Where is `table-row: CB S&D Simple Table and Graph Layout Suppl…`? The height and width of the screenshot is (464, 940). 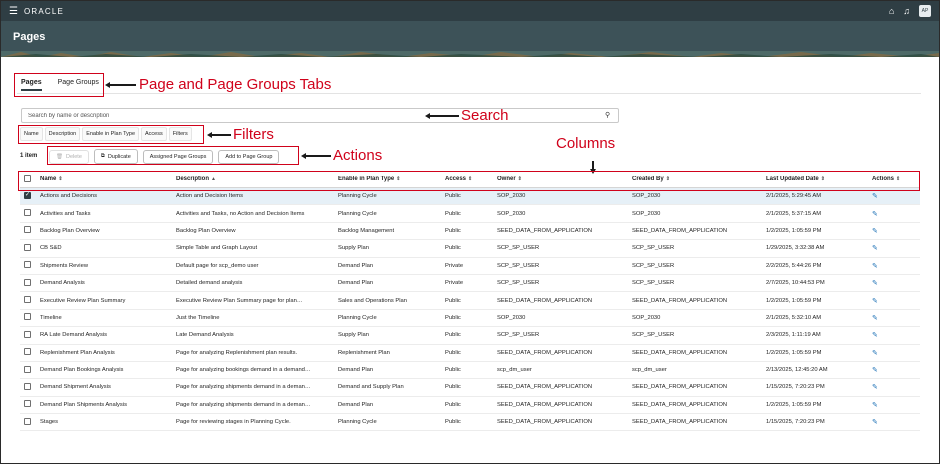
table-row: CB S&D Simple Table and Graph Layout Suppl… is located at coordinates (470, 249).